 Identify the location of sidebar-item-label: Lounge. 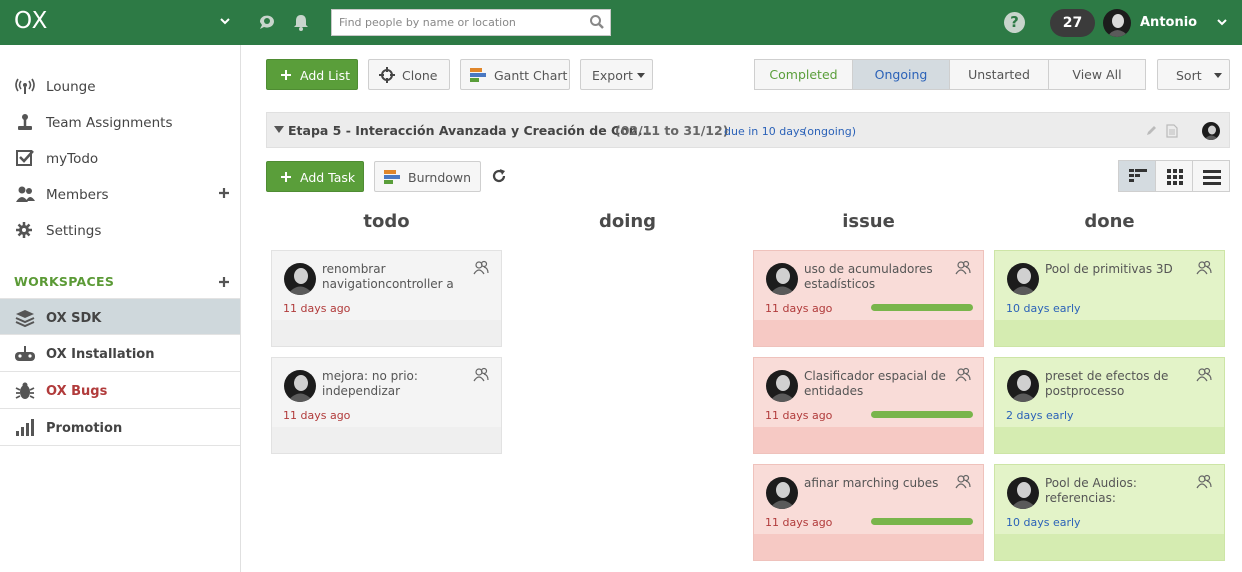
(71, 87).